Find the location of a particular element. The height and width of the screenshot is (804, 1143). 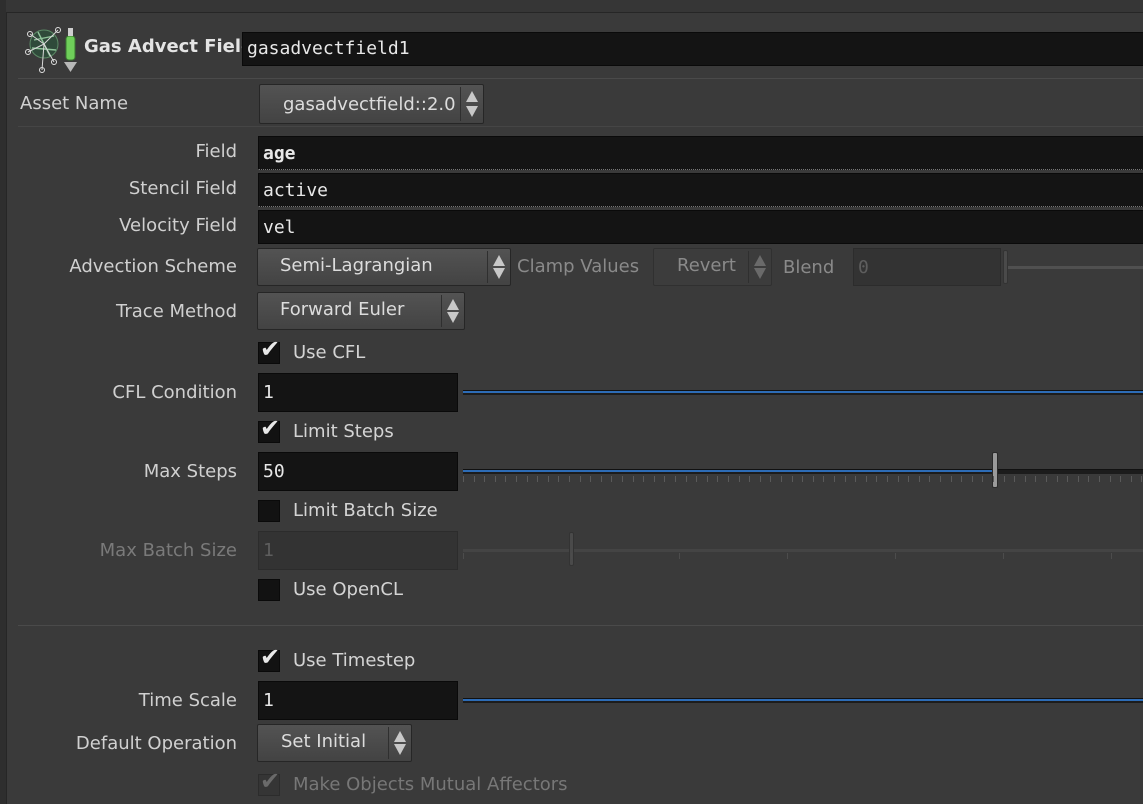

max-steps-input: 50 is located at coordinates (358, 471).